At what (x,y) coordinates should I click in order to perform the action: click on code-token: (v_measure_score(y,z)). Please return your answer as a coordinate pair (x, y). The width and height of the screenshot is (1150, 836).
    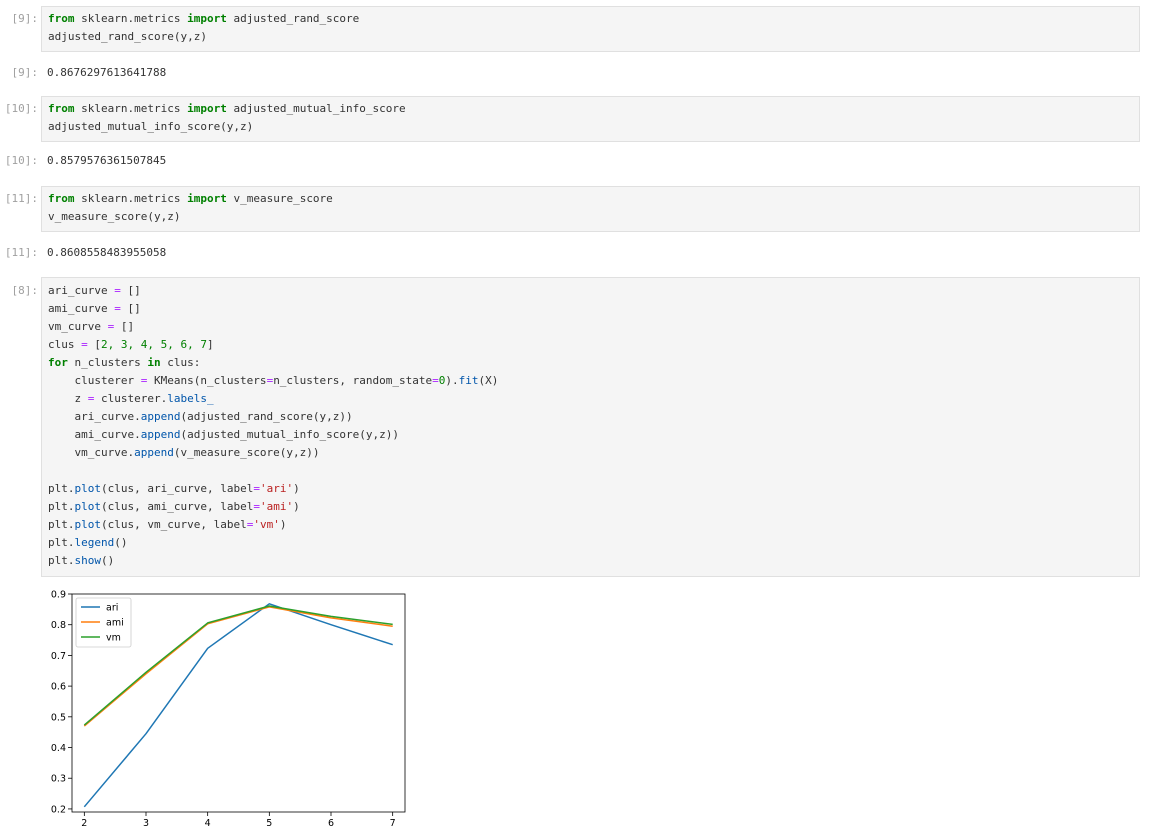
    Looking at the image, I should click on (246, 452).